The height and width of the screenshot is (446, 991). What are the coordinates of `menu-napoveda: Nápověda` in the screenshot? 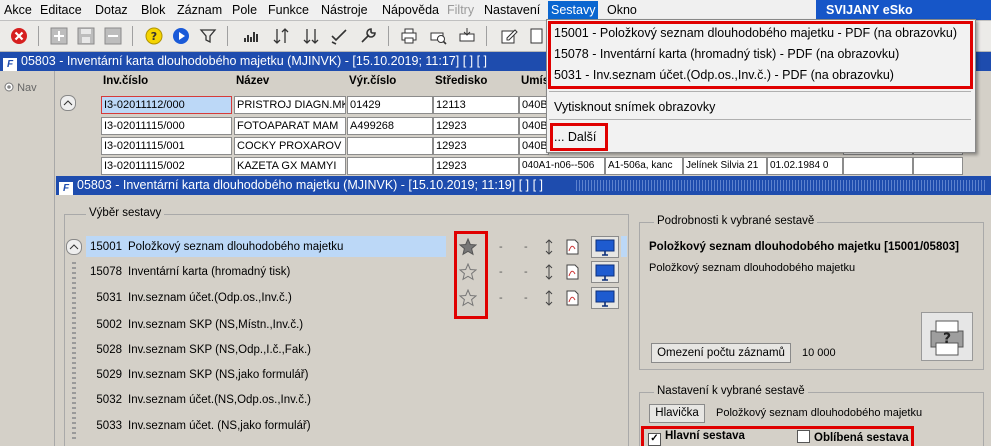 It's located at (410, 10).